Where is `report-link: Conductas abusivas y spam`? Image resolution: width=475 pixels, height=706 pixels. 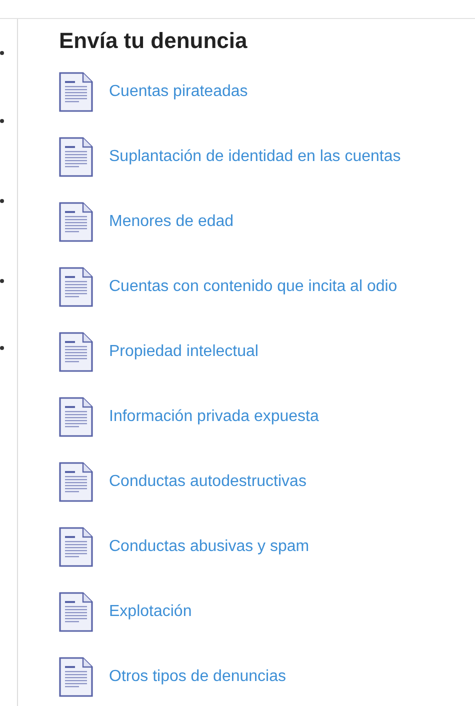
report-link: Conductas abusivas y spam is located at coordinates (209, 546).